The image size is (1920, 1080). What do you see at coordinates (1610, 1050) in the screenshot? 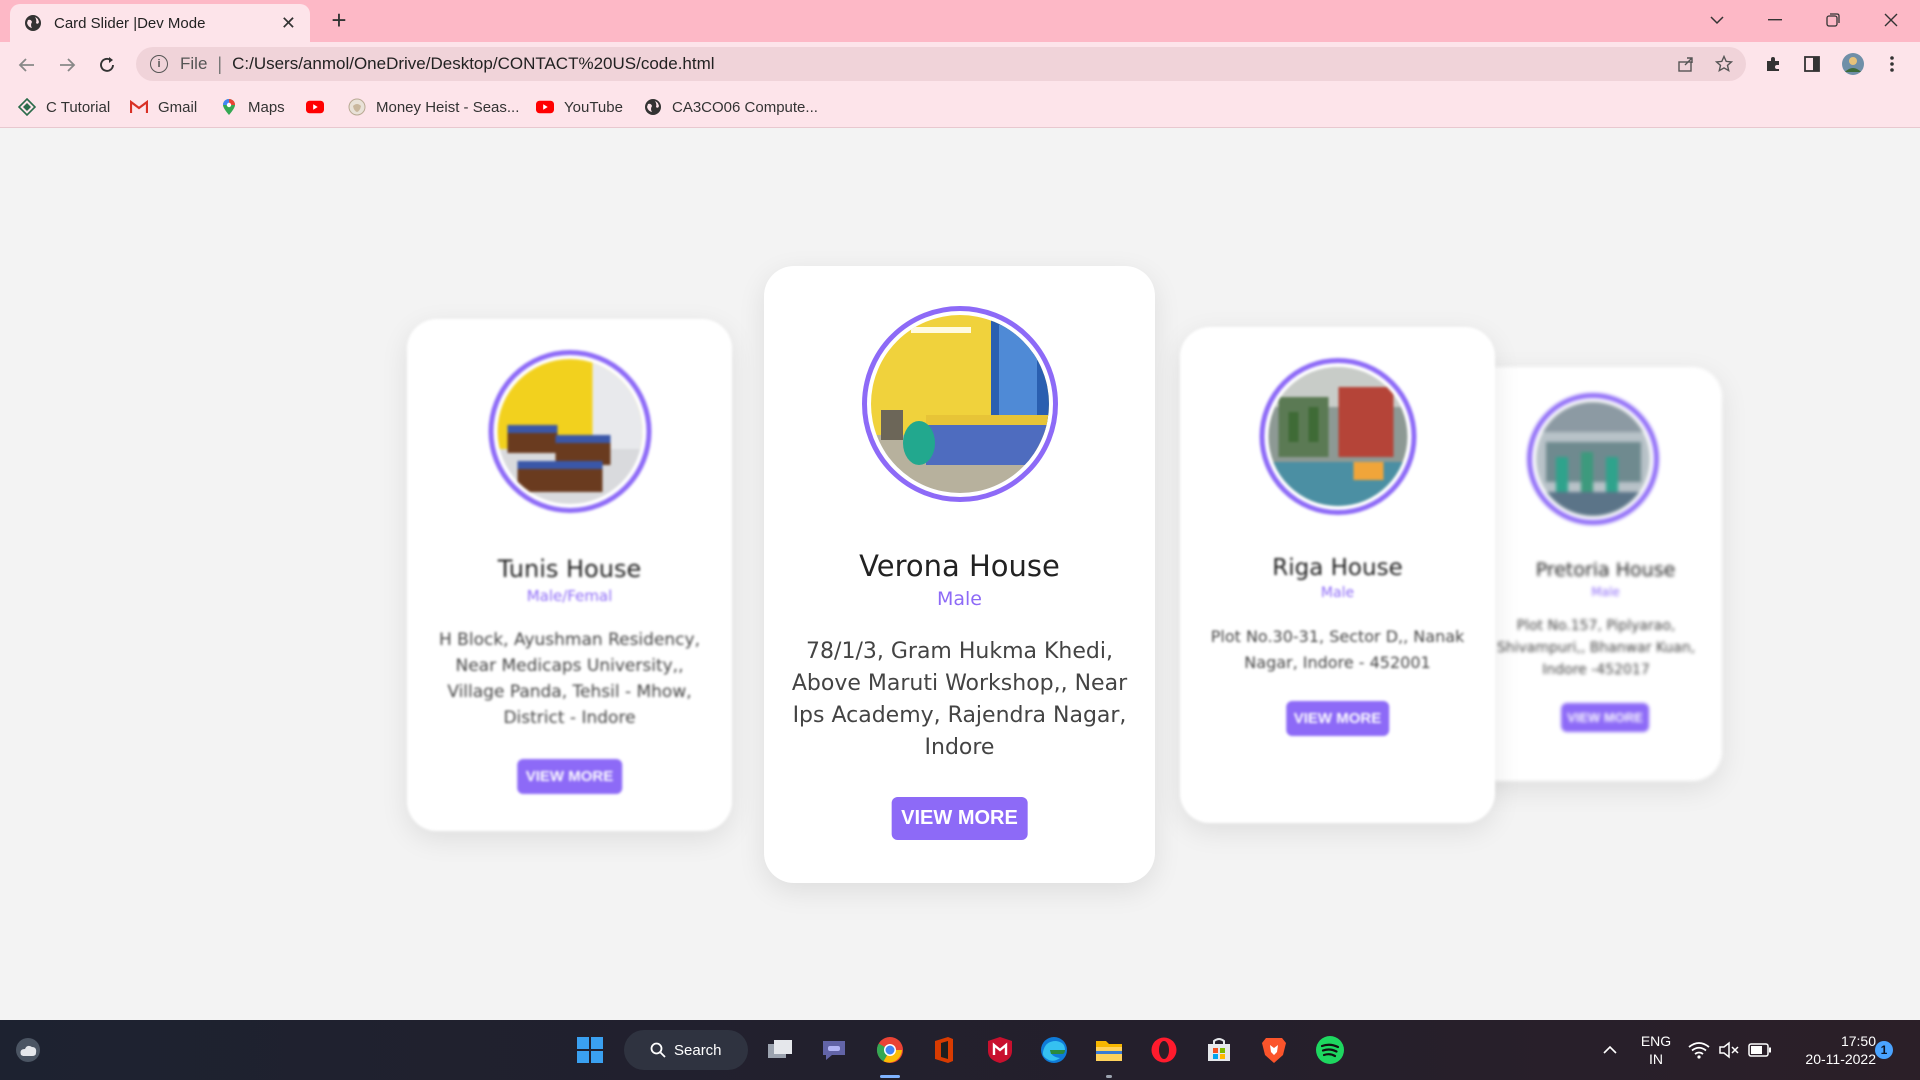
I see `show-hidden-icons-chevron-icon` at bounding box center [1610, 1050].